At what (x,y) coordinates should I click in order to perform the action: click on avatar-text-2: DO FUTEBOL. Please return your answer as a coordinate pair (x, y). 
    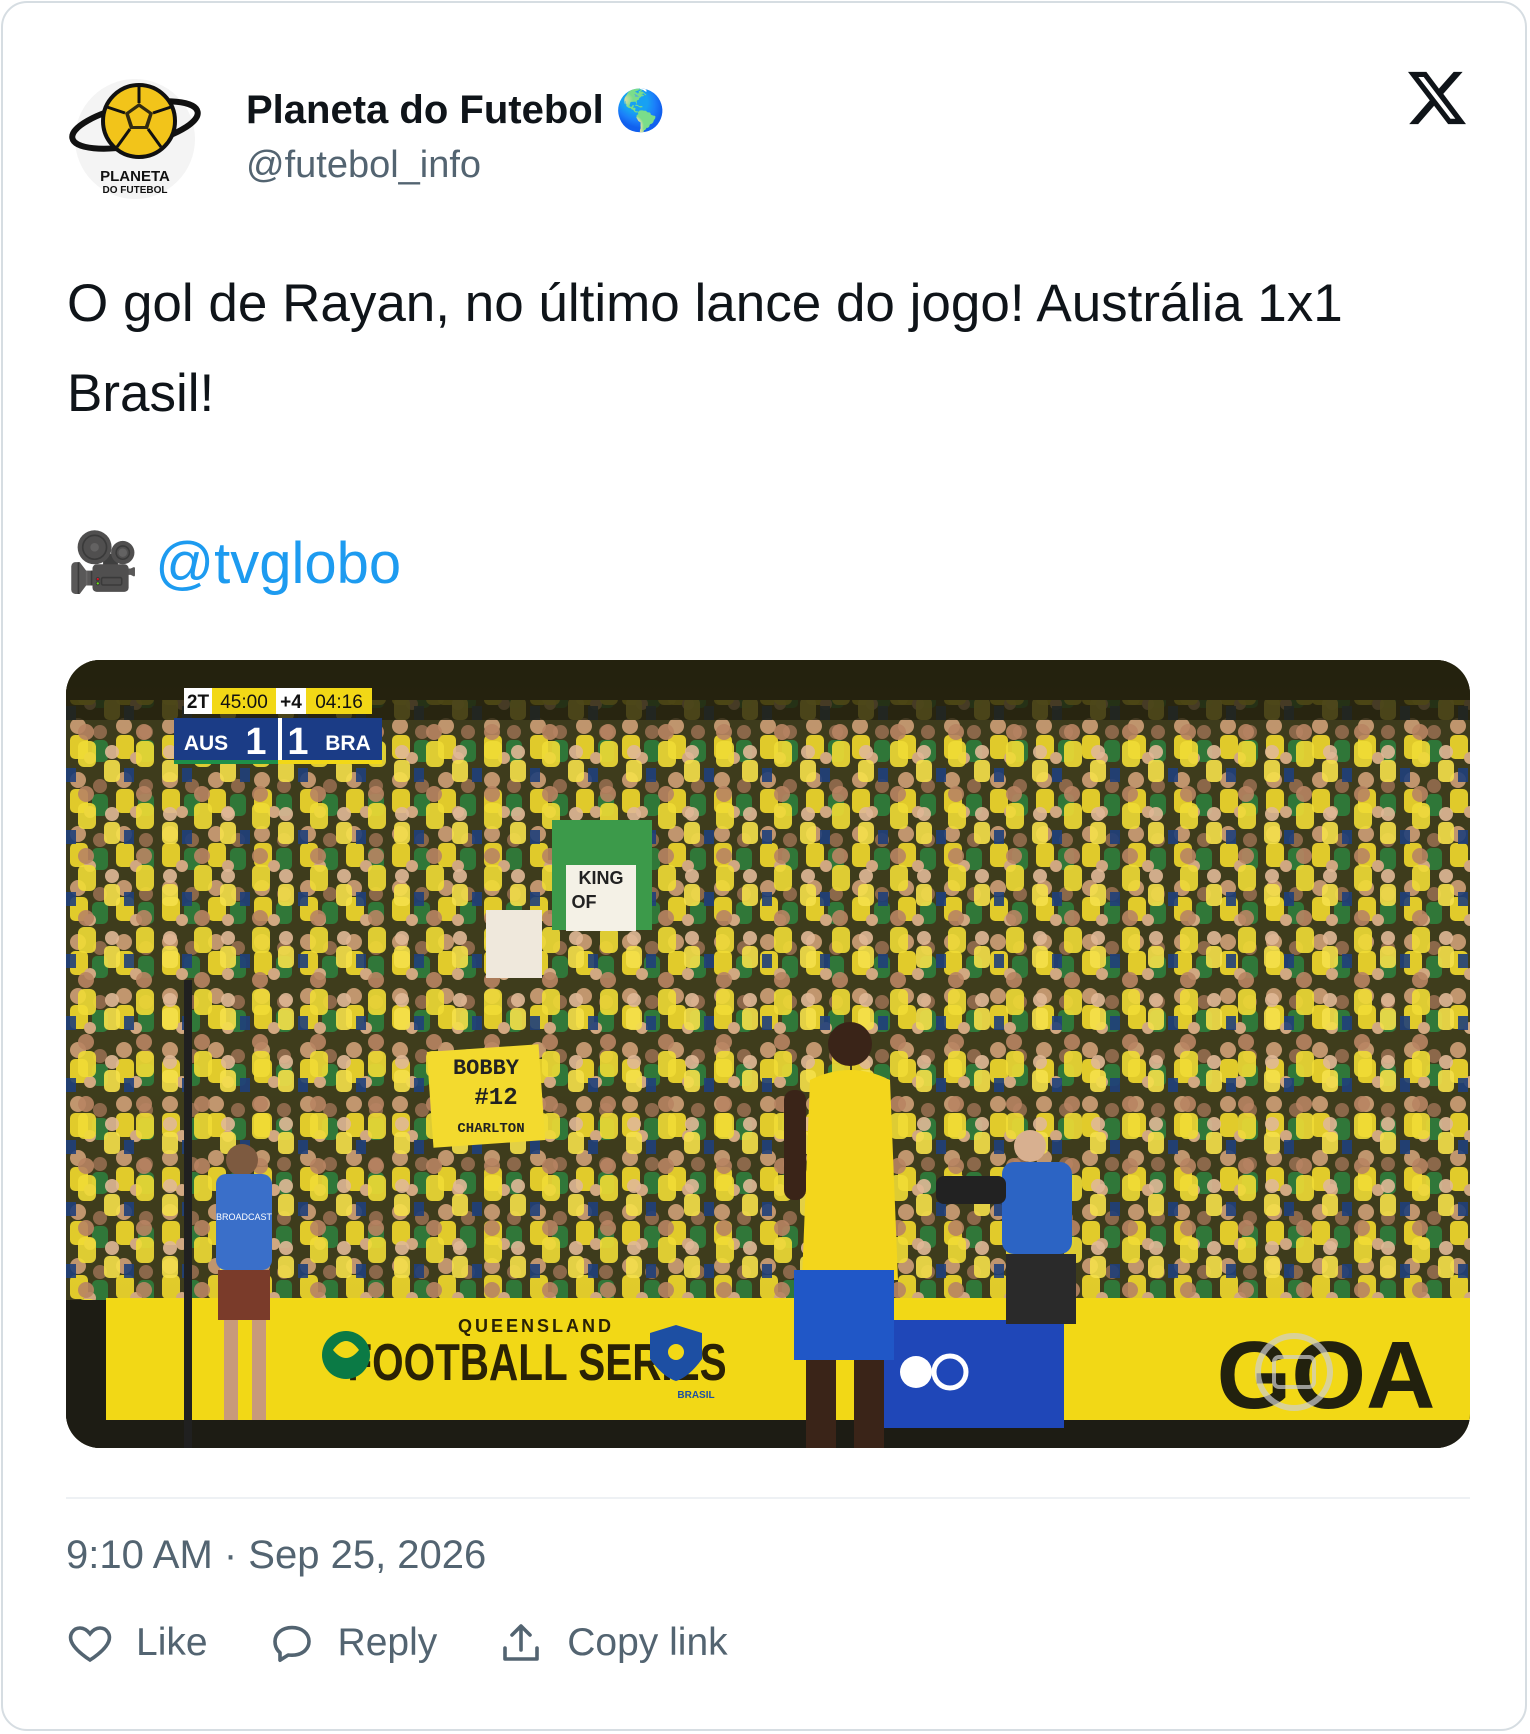
    Looking at the image, I should click on (135, 190).